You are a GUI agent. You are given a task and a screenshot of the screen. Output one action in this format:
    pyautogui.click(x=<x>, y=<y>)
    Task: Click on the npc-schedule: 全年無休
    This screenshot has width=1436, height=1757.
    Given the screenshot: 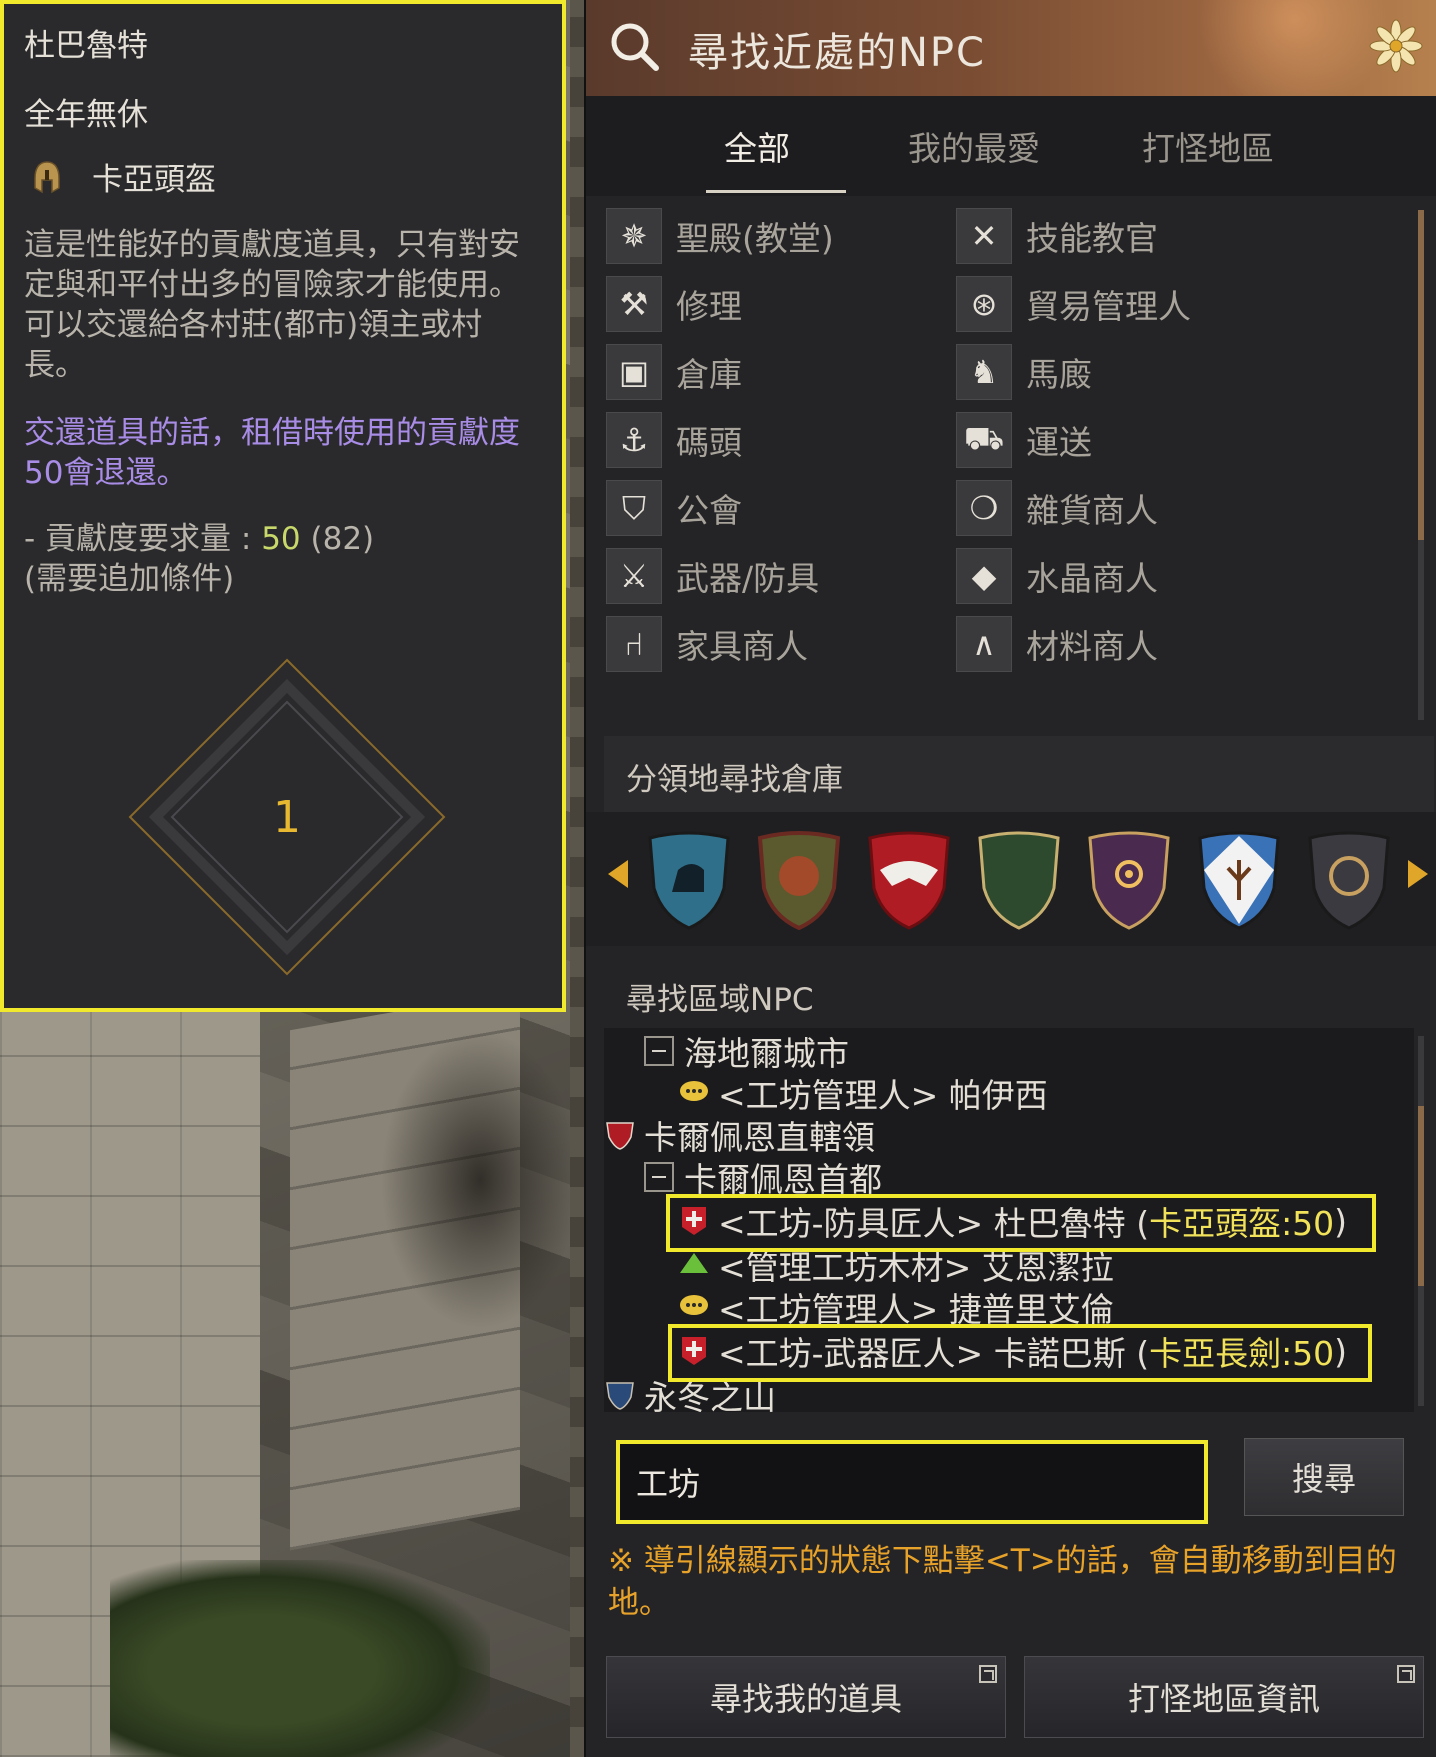 What is the action you would take?
    pyautogui.click(x=86, y=115)
    